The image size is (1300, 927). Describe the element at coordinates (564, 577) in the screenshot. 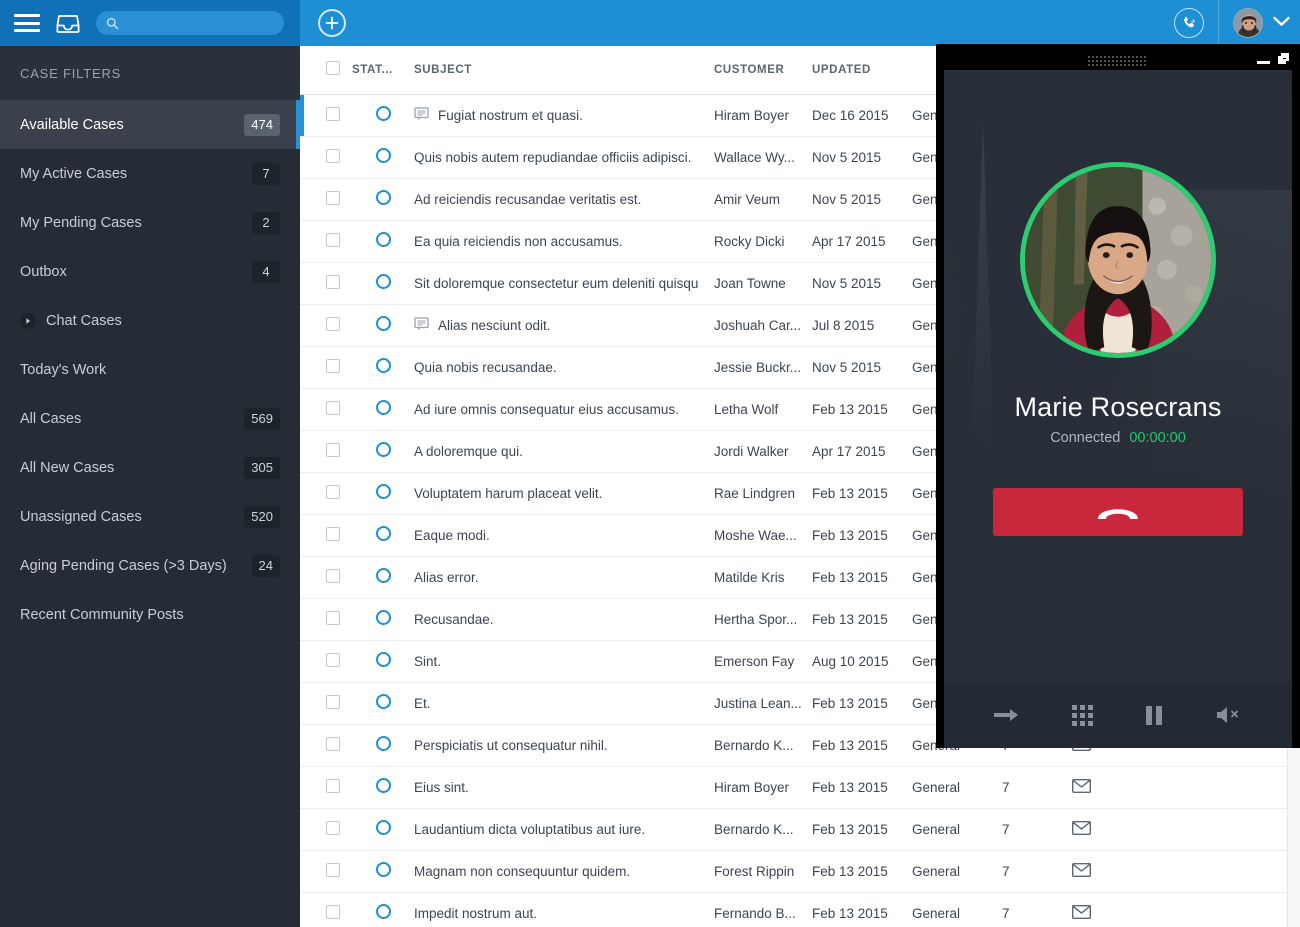

I see `subject-cell: Alias error.` at that location.